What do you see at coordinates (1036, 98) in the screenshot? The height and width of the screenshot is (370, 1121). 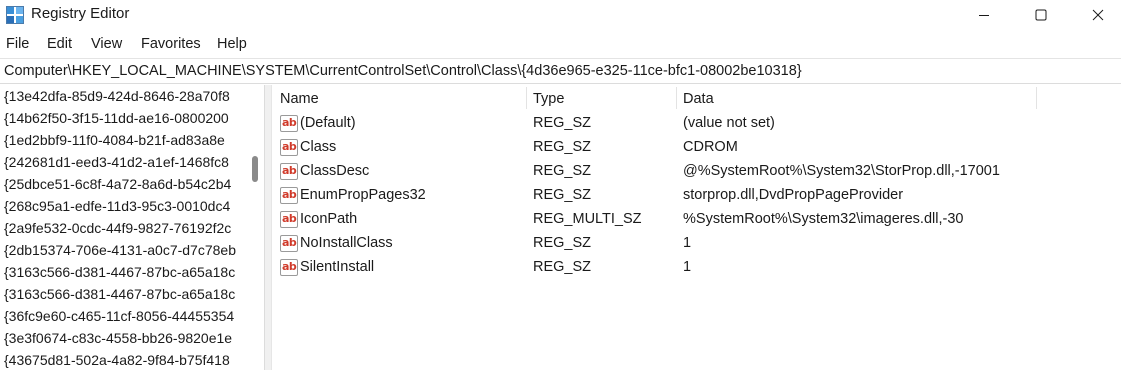 I see `column-divider` at bounding box center [1036, 98].